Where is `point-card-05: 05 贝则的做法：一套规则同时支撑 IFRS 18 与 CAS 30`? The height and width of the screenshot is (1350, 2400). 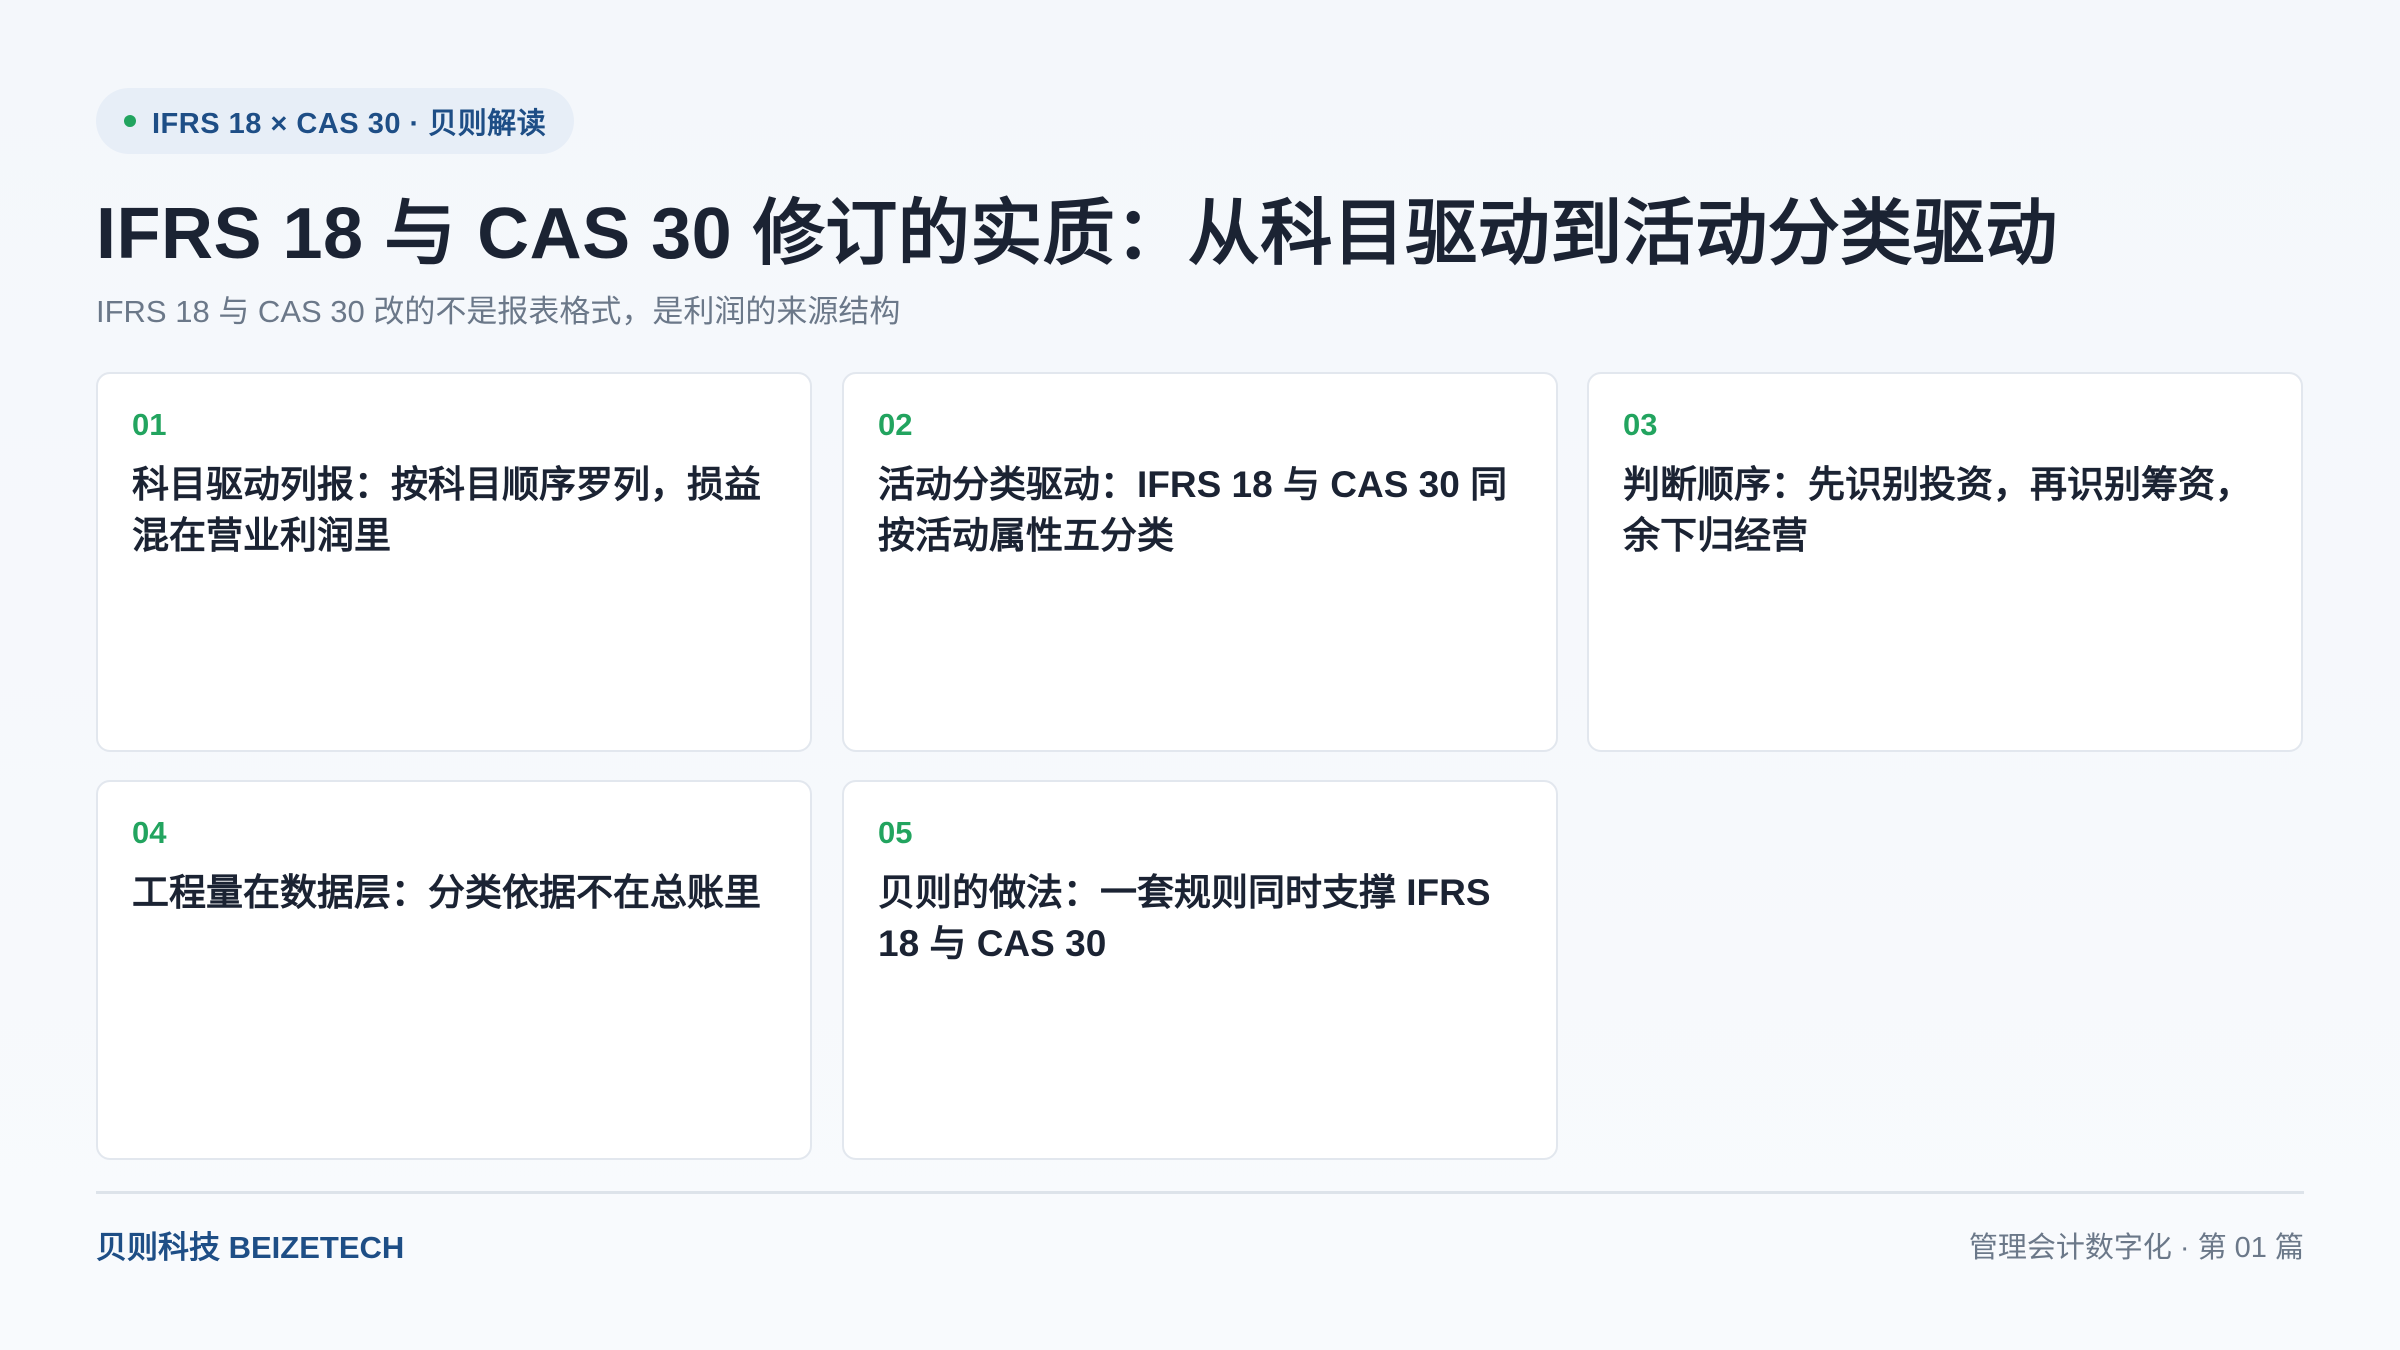
point-card-05: 05 贝则的做法：一套规则同时支撑 IFRS 18 与 CAS 30 is located at coordinates (1200, 970).